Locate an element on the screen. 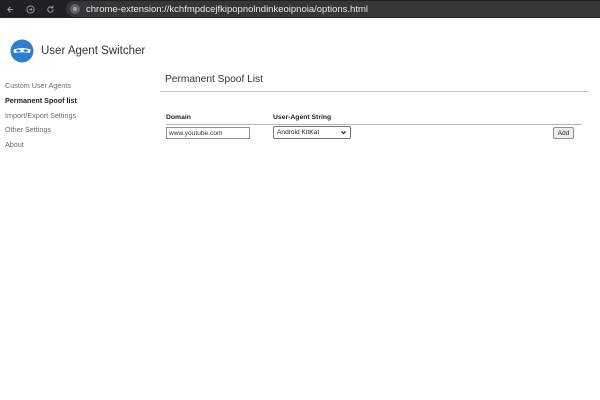 The image size is (600, 400). arrow-right-icon is located at coordinates (30, 9).